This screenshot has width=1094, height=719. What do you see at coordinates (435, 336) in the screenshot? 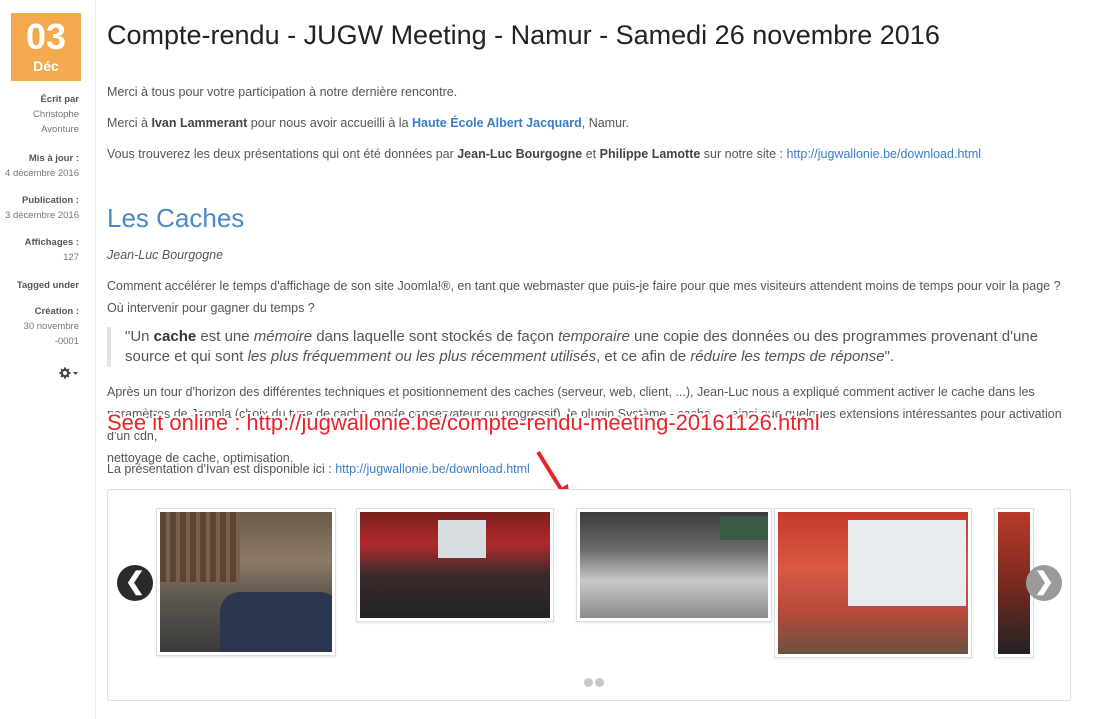
I see `text: dans laquelle sont stockés de façon` at bounding box center [435, 336].